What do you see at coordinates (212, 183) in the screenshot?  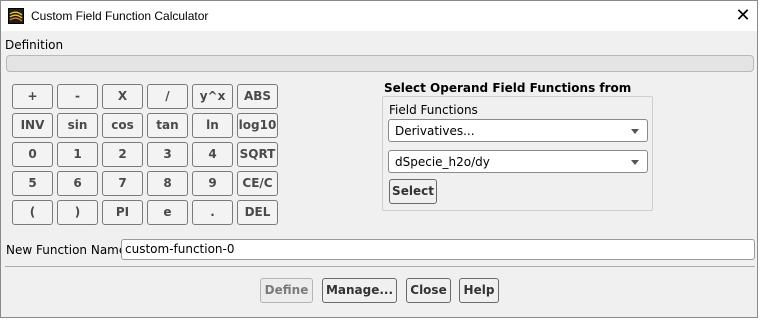 I see `calc-key-button: 9` at bounding box center [212, 183].